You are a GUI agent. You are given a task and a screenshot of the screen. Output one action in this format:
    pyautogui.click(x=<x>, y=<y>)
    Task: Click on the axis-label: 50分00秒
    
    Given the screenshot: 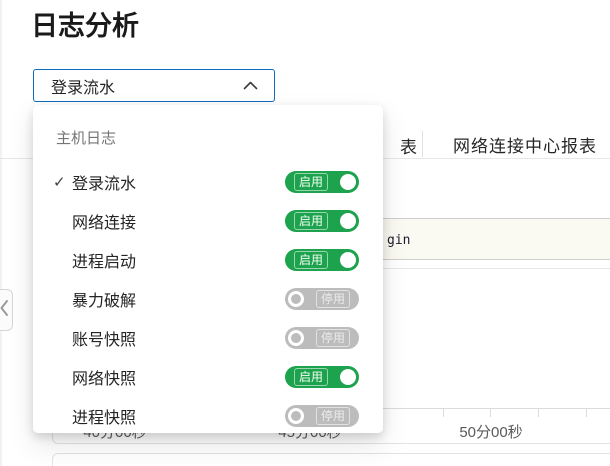 What is the action you would take?
    pyautogui.click(x=491, y=432)
    